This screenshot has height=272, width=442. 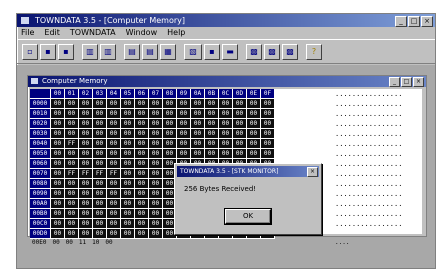 What do you see at coordinates (193, 51) in the screenshot?
I see `chip-icon: ▧` at bounding box center [193, 51].